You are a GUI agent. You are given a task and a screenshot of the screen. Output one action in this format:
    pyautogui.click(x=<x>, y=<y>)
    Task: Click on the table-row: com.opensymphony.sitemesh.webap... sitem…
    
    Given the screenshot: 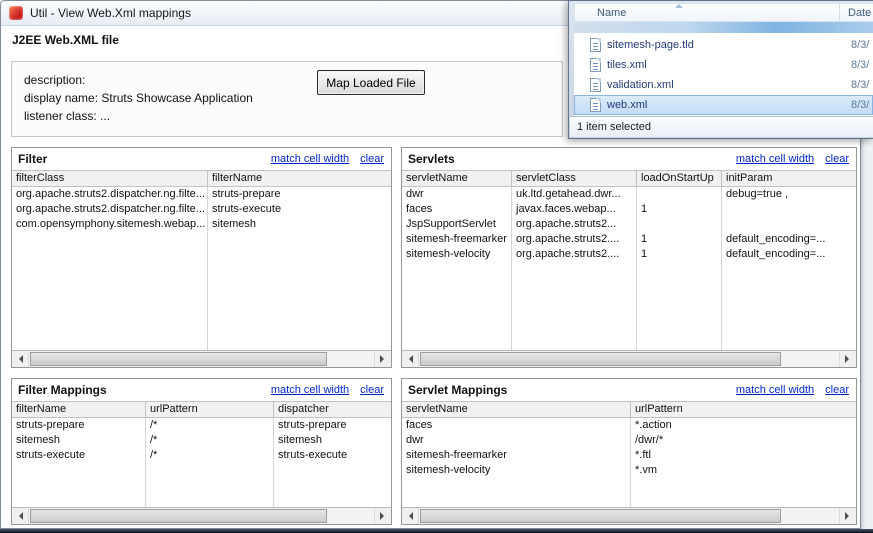 What is the action you would take?
    pyautogui.click(x=201, y=224)
    